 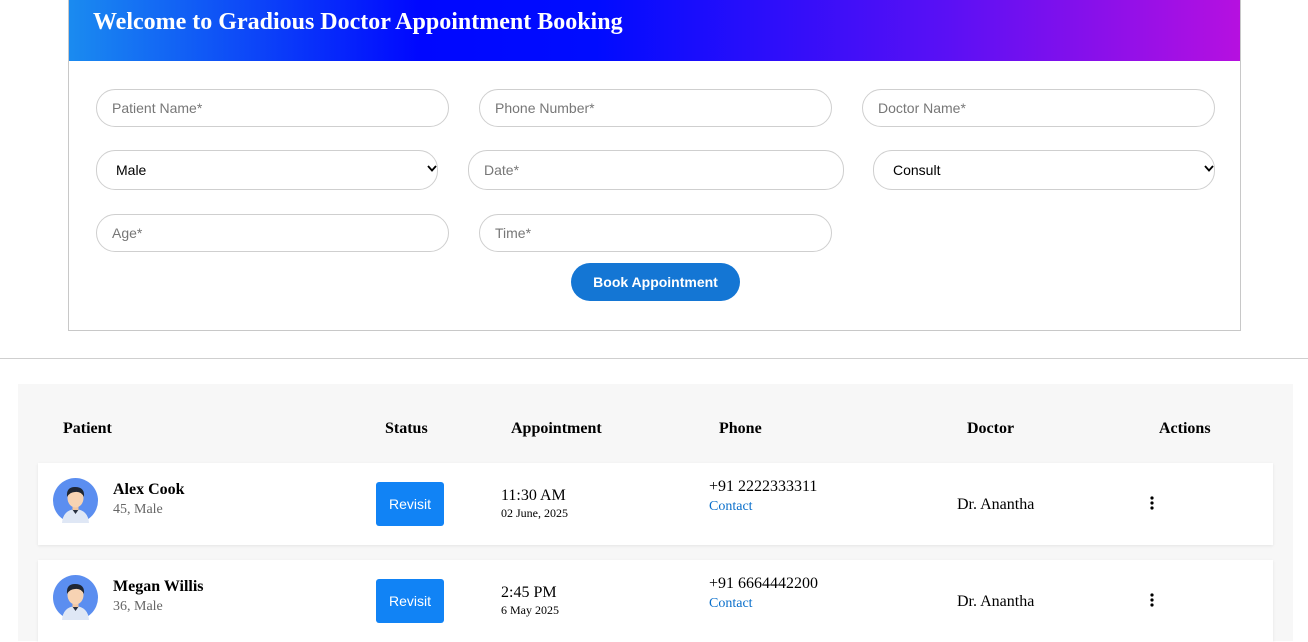 I want to click on column-header-status: Status, so click(x=406, y=428).